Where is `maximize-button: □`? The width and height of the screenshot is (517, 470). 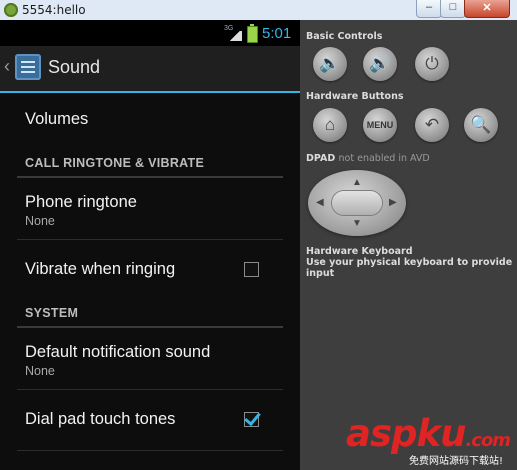
maximize-button: □ is located at coordinates (453, 9).